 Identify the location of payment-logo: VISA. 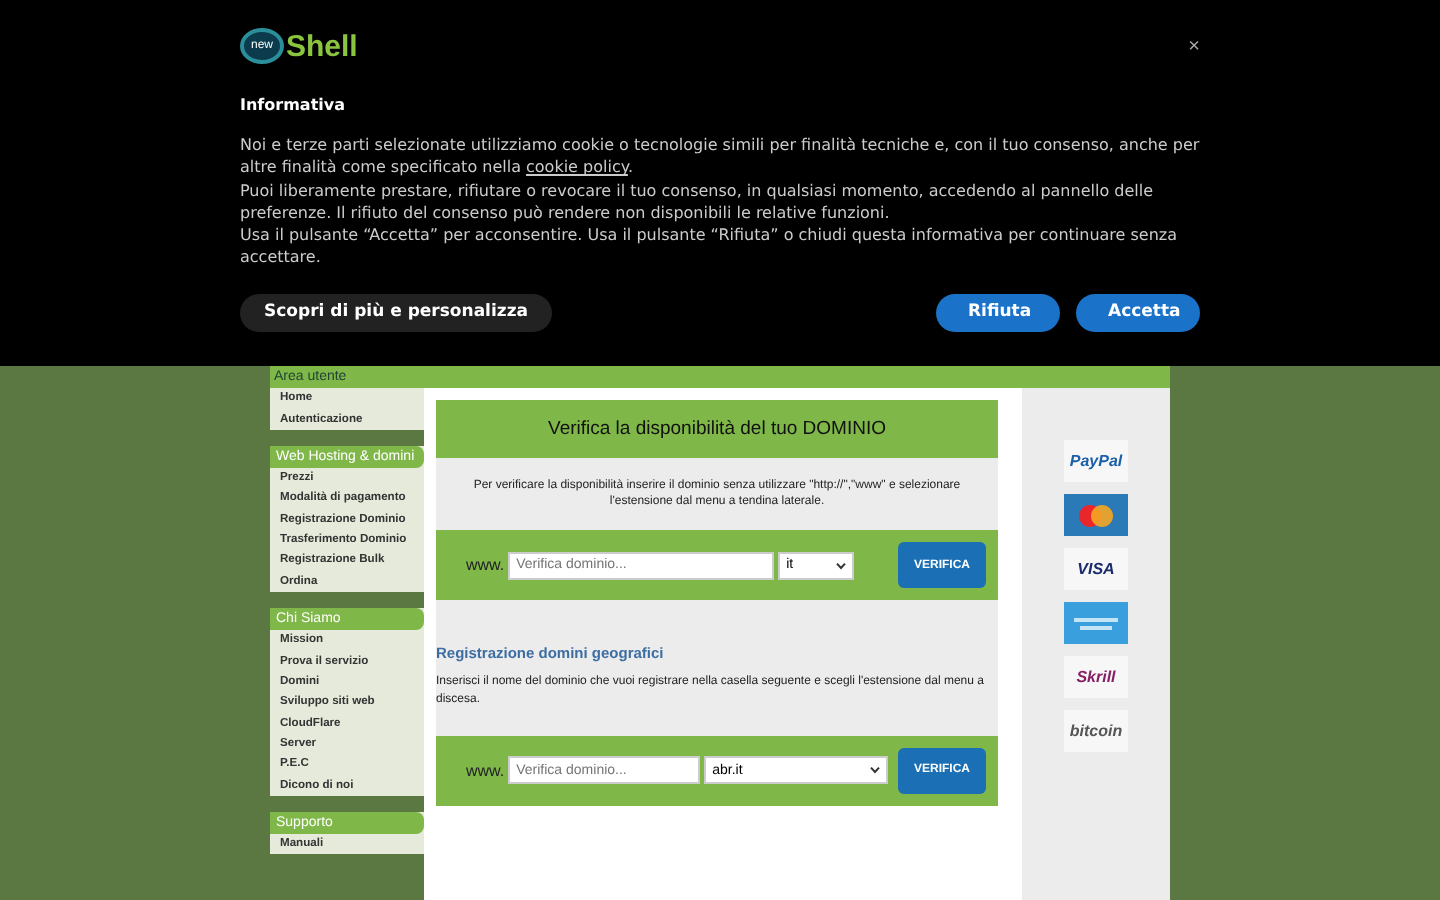
(1096, 569).